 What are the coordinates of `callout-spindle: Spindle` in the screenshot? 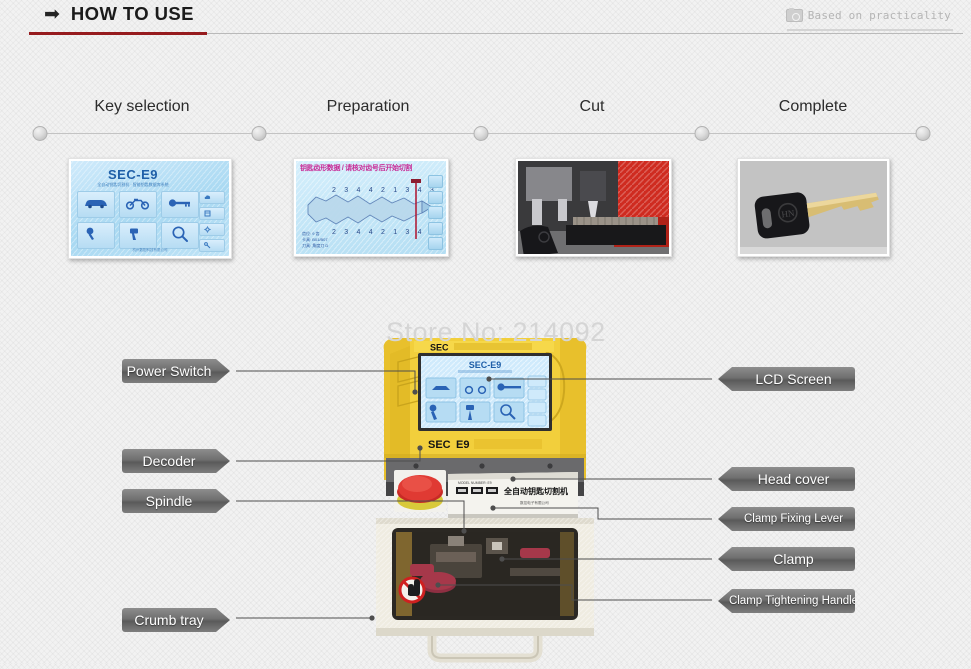 It's located at (176, 501).